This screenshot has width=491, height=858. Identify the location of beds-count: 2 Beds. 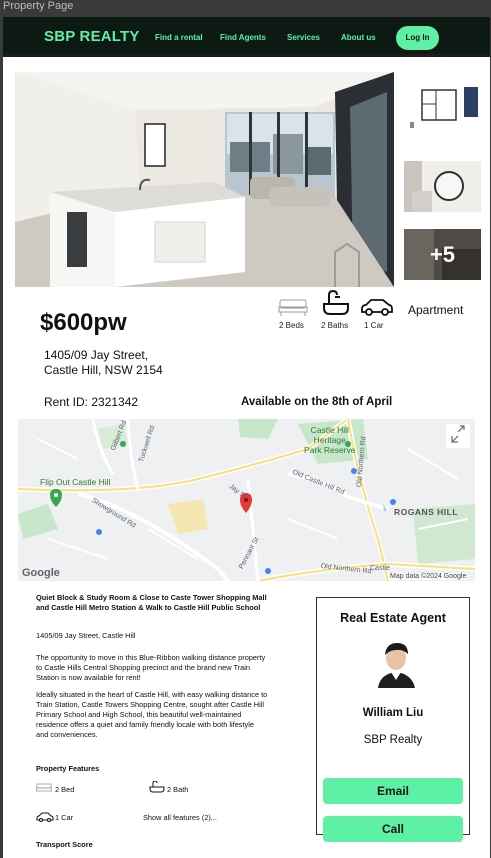
(291, 325).